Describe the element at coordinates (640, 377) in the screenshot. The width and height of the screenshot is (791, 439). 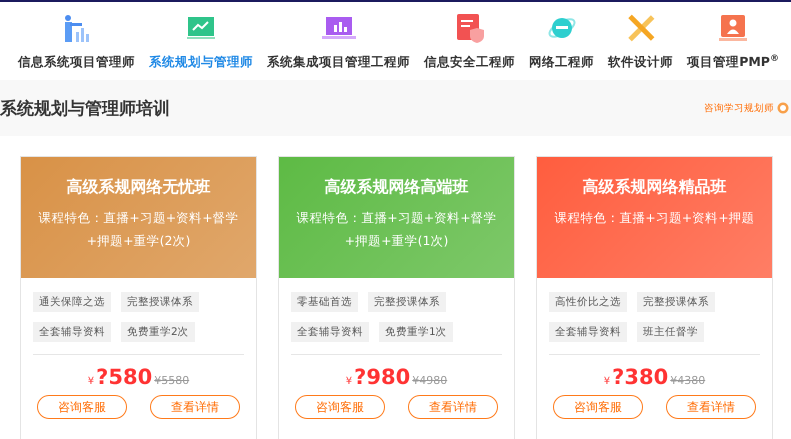
I see `price: ?380` at that location.